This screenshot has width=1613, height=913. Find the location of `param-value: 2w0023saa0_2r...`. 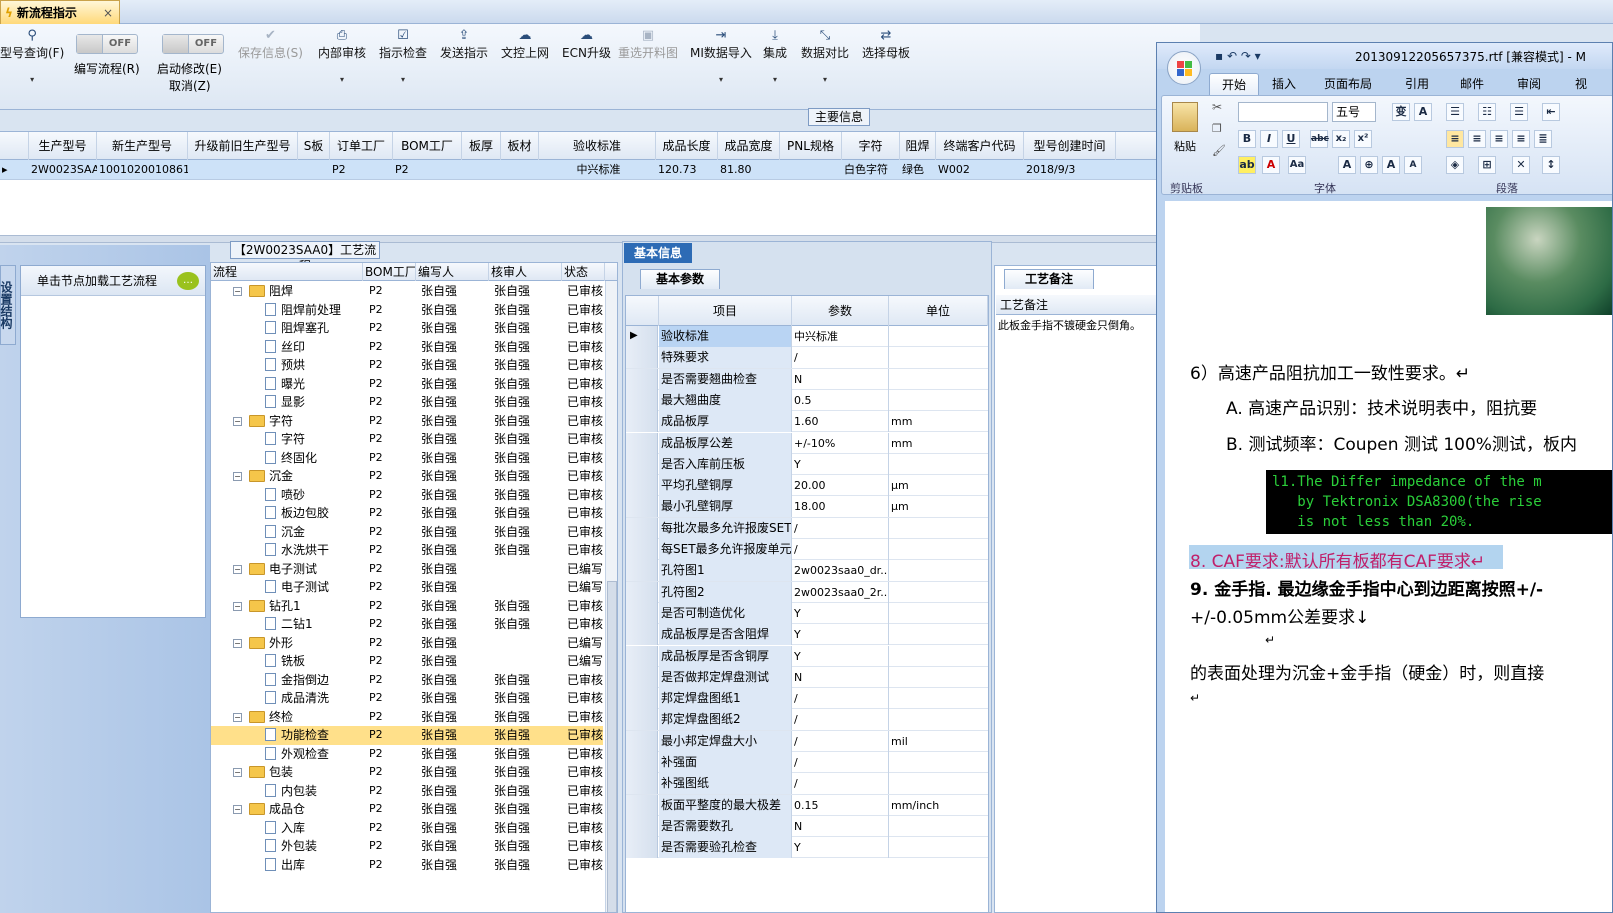

param-value: 2w0023saa0_2r... is located at coordinates (840, 592).